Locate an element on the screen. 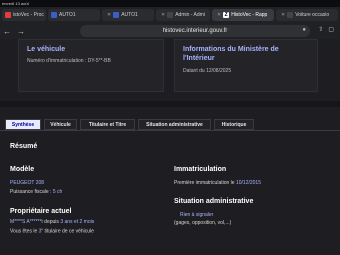  browser-tab-active: ✕ Z HistoVec - Rapp is located at coordinates (243, 15).